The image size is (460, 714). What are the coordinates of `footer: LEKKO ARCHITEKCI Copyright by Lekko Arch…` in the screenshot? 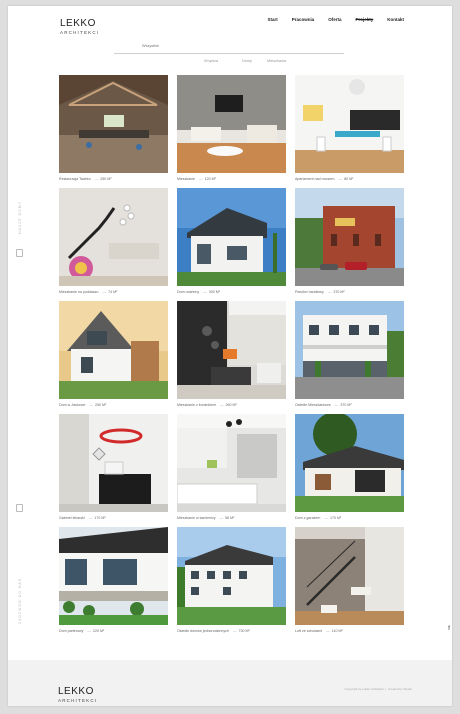 It's located at (230, 683).